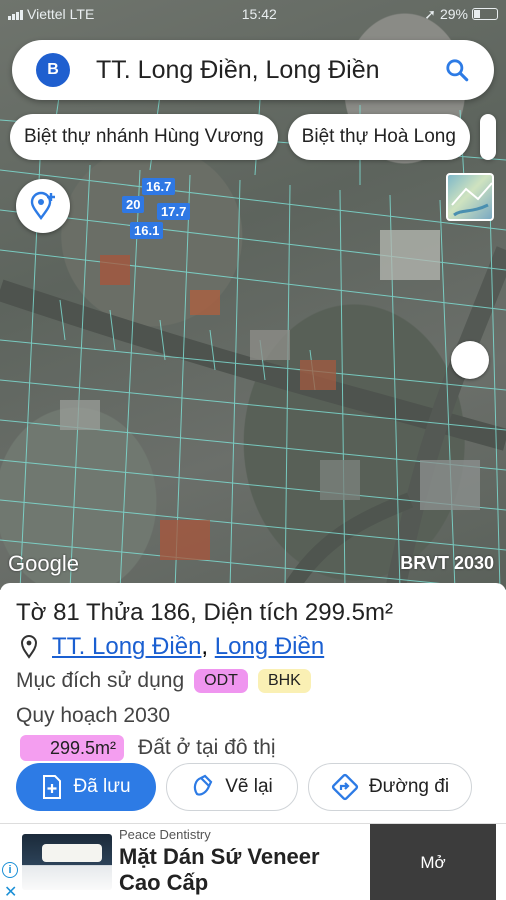 The width and height of the screenshot is (506, 900). Describe the element at coordinates (170, 612) in the screenshot. I see `plot-number: 186` at that location.